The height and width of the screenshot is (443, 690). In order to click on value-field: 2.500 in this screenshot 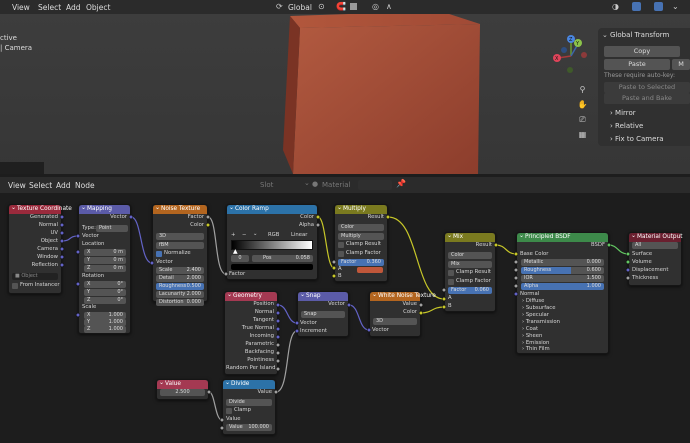, I will do `click(182, 392)`.